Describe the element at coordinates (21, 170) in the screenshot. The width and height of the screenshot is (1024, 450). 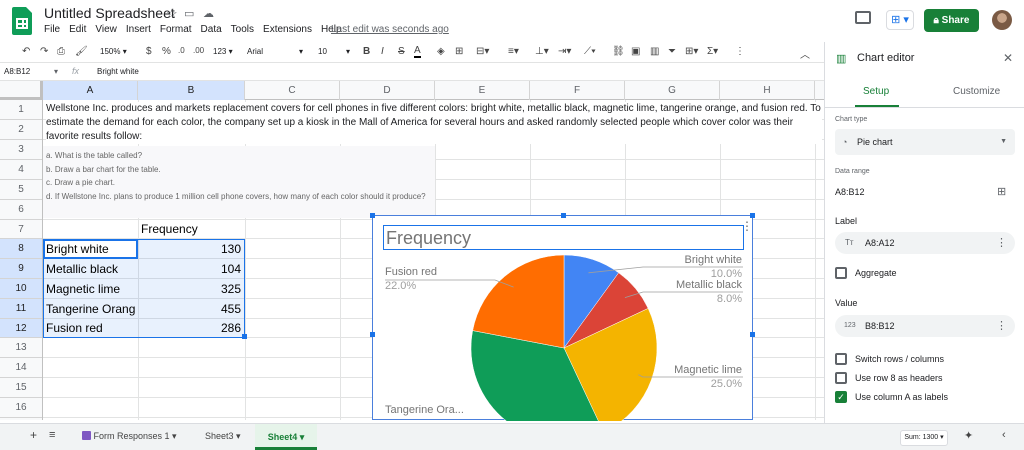
I see `row-header-4: 4` at that location.